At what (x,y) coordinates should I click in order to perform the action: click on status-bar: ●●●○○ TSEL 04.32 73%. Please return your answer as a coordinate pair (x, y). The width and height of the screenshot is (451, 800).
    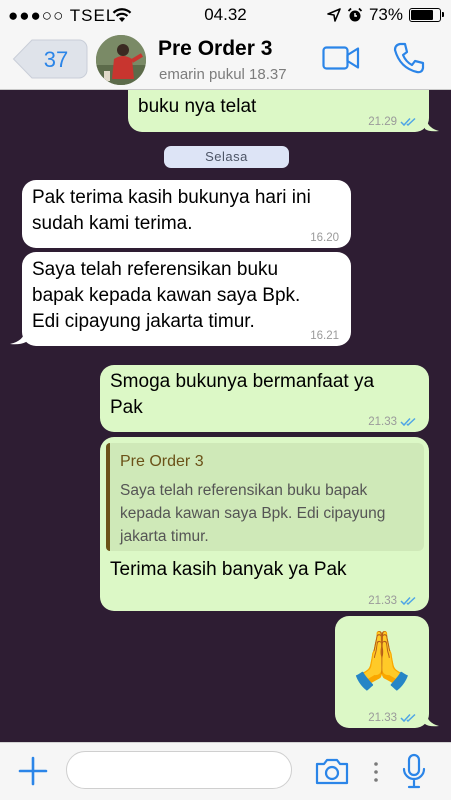
    Looking at the image, I should click on (225, 15).